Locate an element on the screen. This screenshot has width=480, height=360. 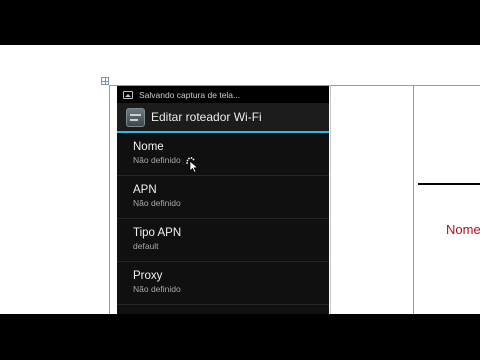
action-bar: Editar roteador Wi-Fi is located at coordinates (223, 118).